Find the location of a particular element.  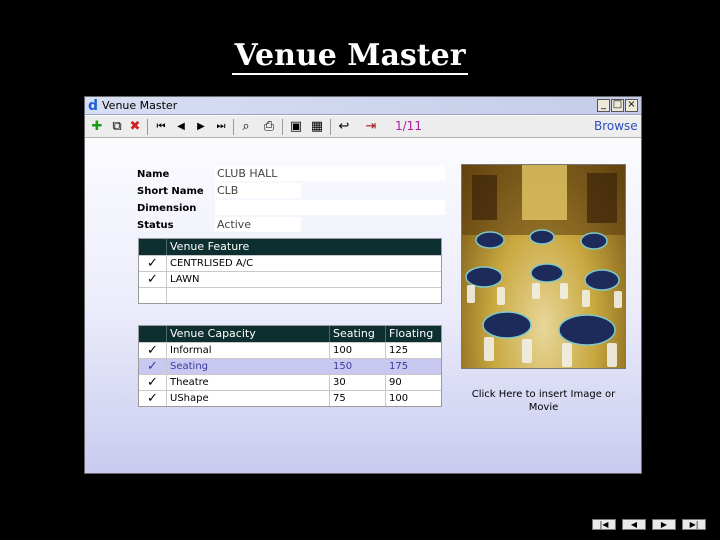

floating-cell: 100 is located at coordinates (413, 398).